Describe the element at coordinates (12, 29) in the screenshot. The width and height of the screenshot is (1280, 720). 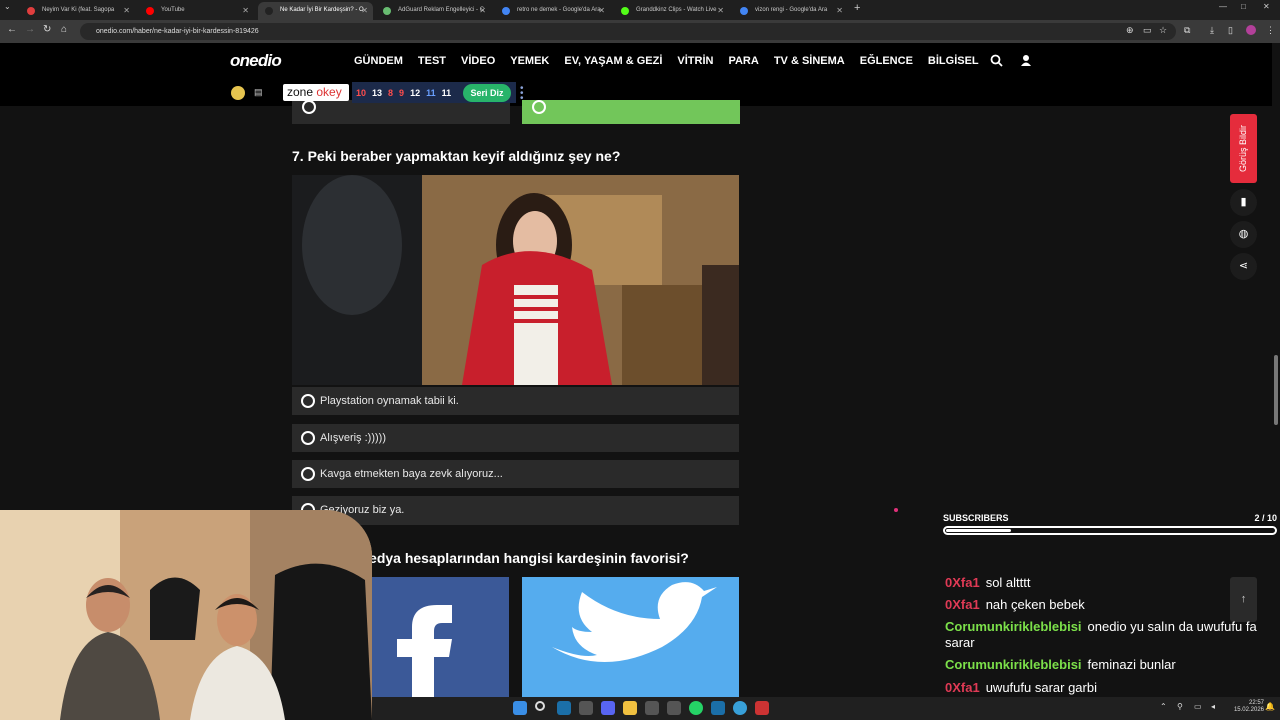
I see `back-icon: ←` at that location.